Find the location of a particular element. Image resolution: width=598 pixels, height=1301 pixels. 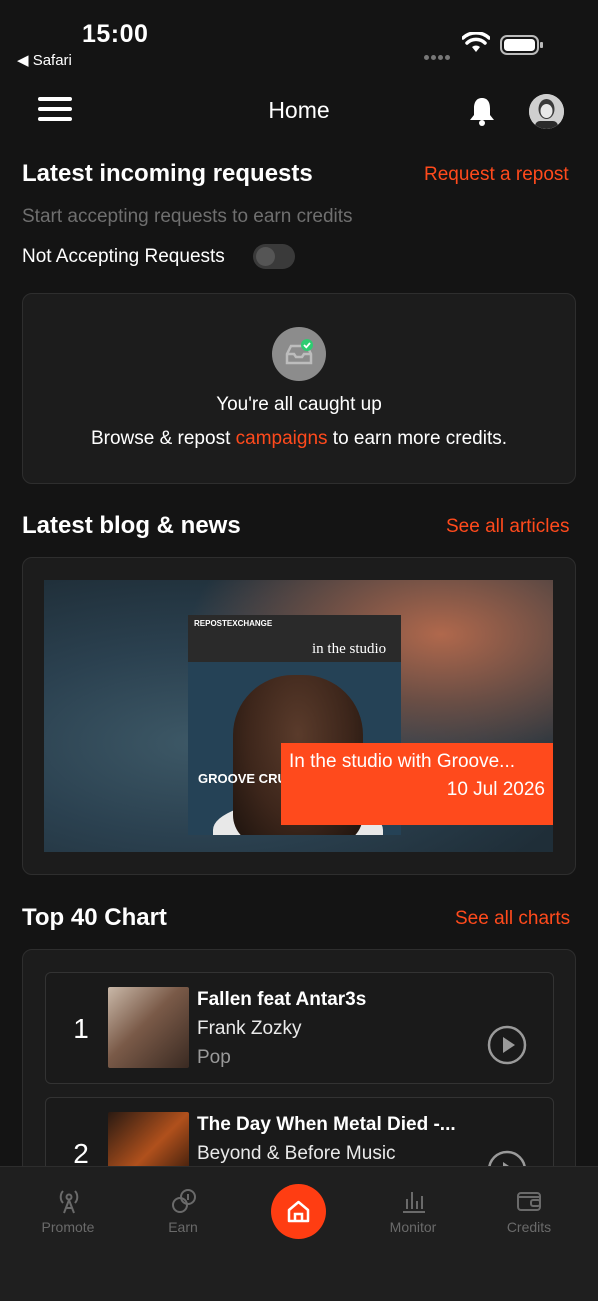

campaigns-link: campaigns is located at coordinates (282, 438).